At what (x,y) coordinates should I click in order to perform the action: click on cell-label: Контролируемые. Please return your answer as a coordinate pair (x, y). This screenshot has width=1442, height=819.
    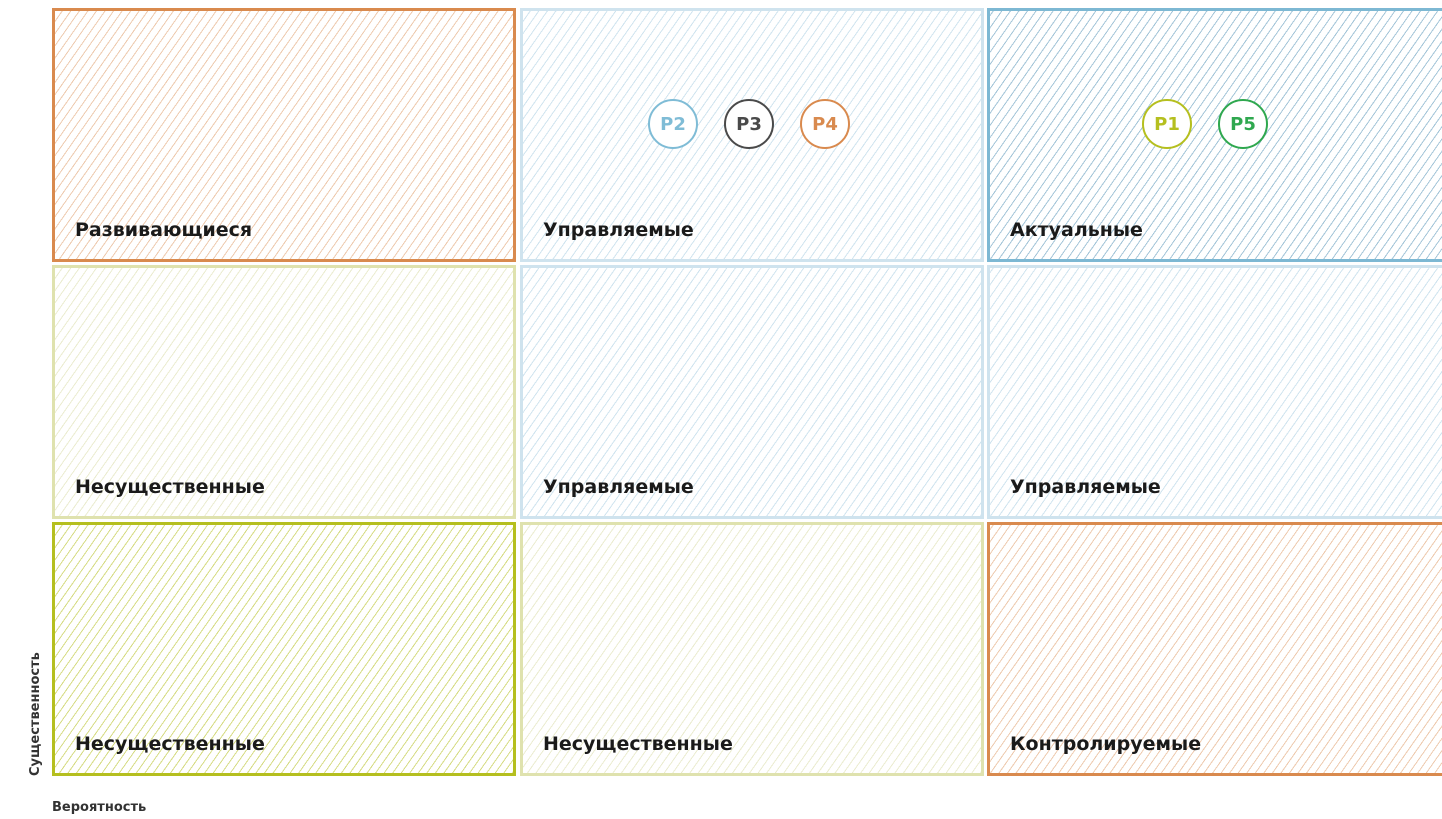
    Looking at the image, I should click on (1106, 744).